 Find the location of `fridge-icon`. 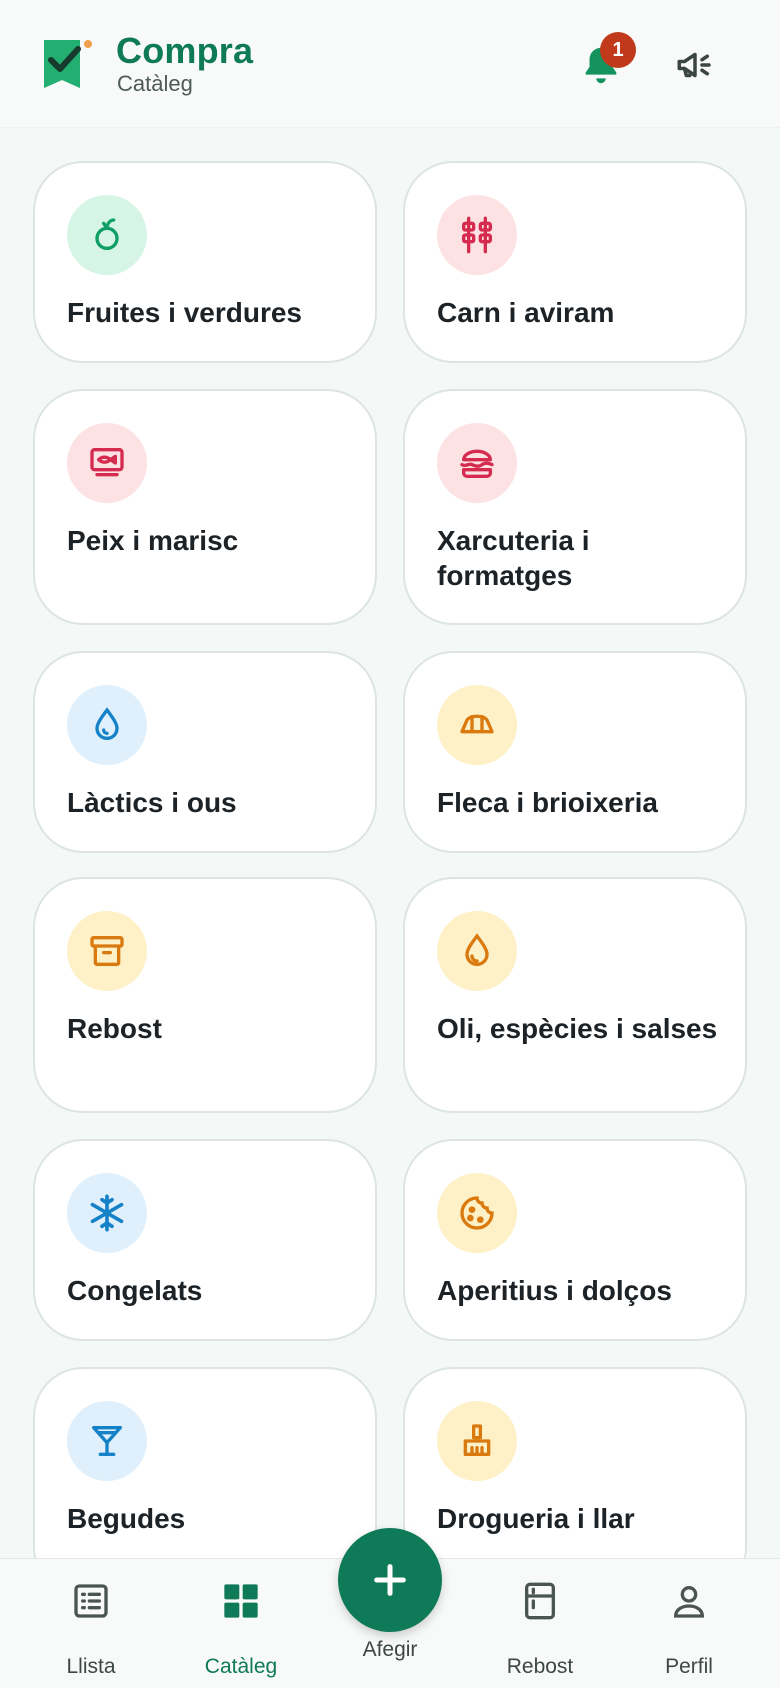

fridge-icon is located at coordinates (540, 1601).